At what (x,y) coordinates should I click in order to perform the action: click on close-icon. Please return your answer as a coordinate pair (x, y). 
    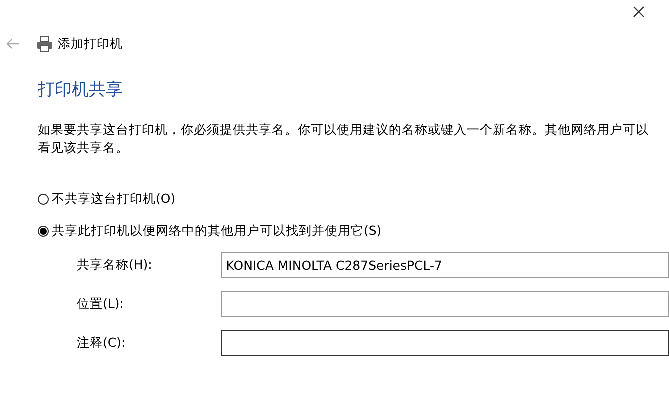
    Looking at the image, I should click on (639, 12).